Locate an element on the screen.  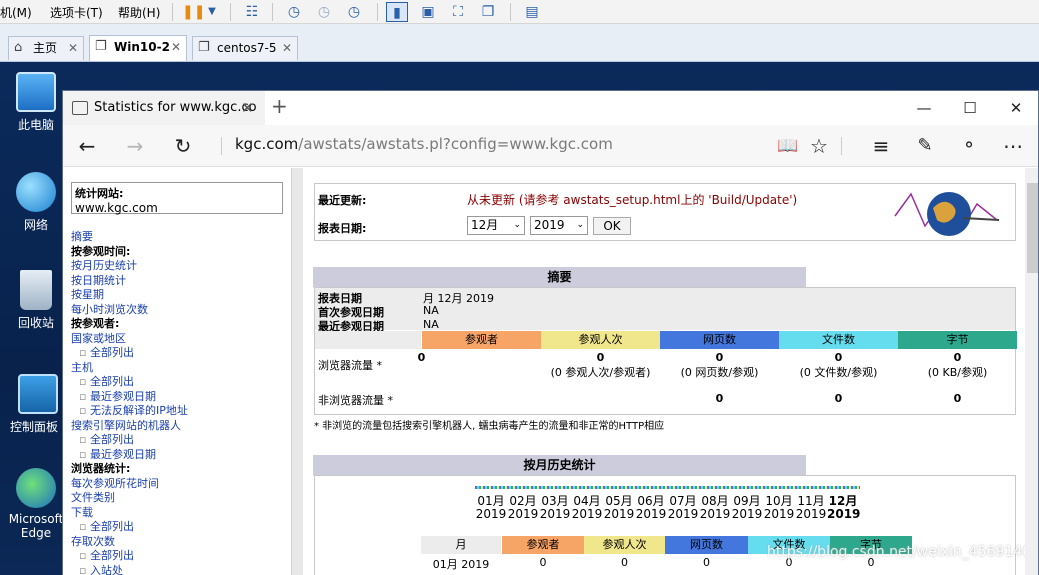
more-icon: ⋯ is located at coordinates (1013, 146).